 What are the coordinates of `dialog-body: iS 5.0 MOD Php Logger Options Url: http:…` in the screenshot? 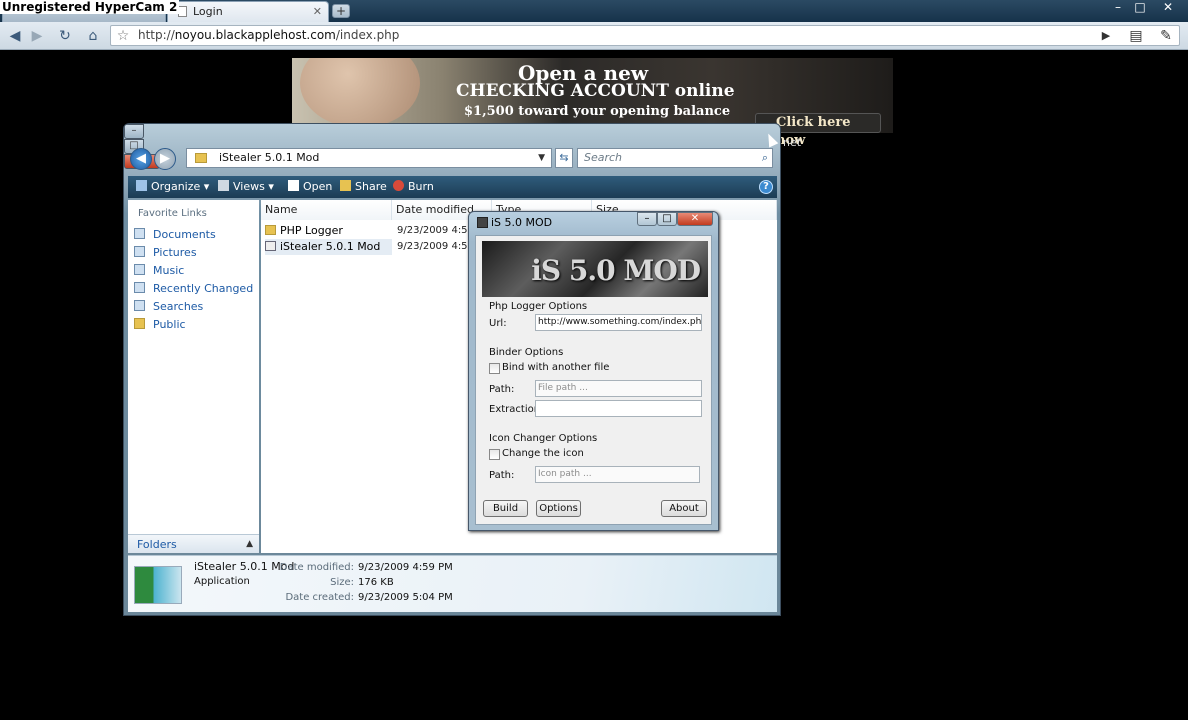 It's located at (593, 380).